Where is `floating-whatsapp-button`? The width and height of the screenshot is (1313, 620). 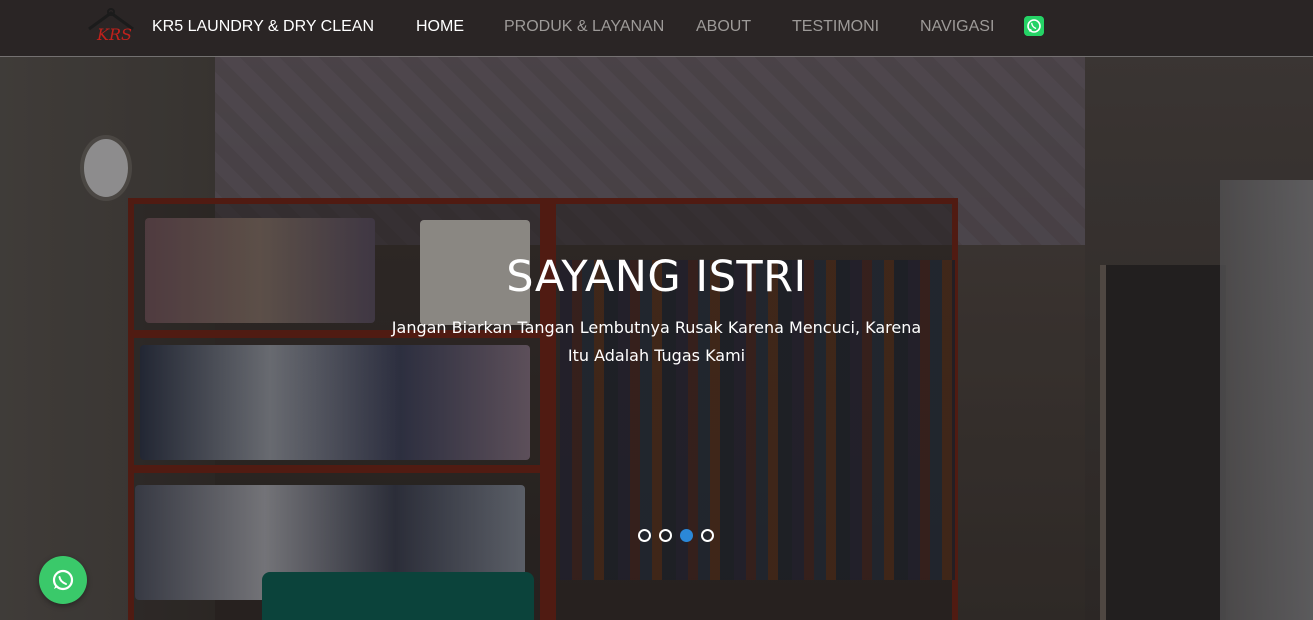 floating-whatsapp-button is located at coordinates (63, 580).